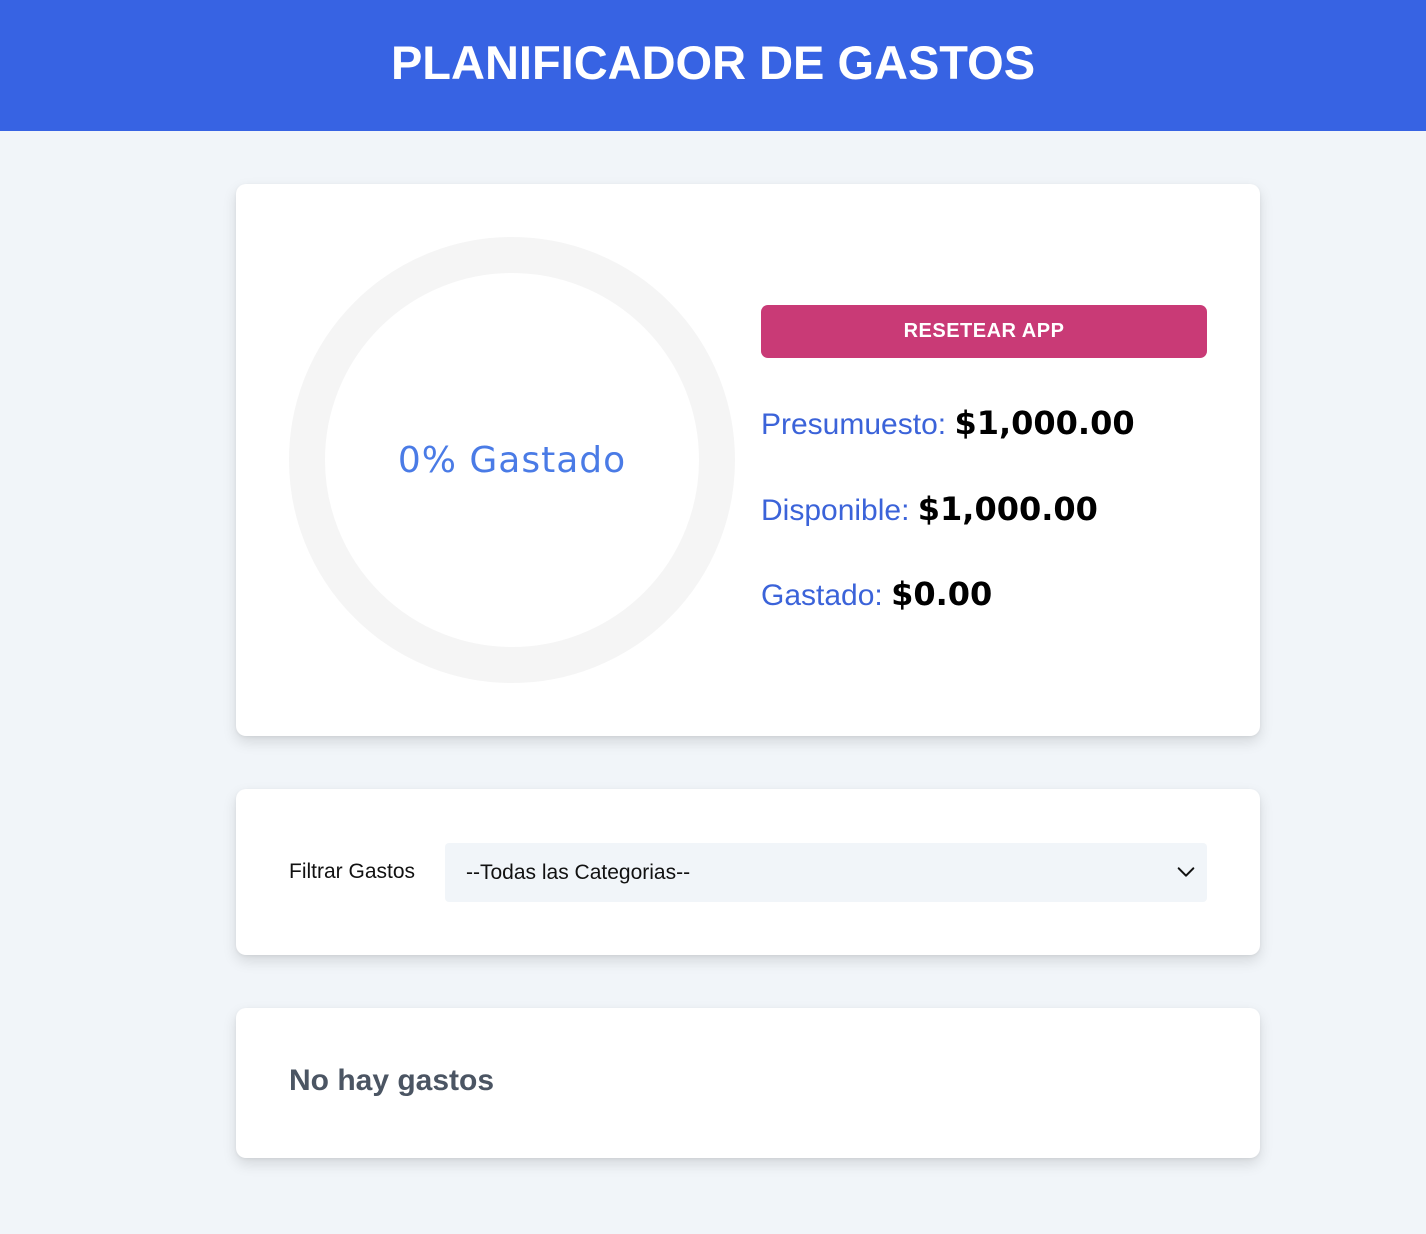 The height and width of the screenshot is (1234, 1426). I want to click on filter-card: Filtrar Gastos --Todas las Categorias--, so click(748, 872).